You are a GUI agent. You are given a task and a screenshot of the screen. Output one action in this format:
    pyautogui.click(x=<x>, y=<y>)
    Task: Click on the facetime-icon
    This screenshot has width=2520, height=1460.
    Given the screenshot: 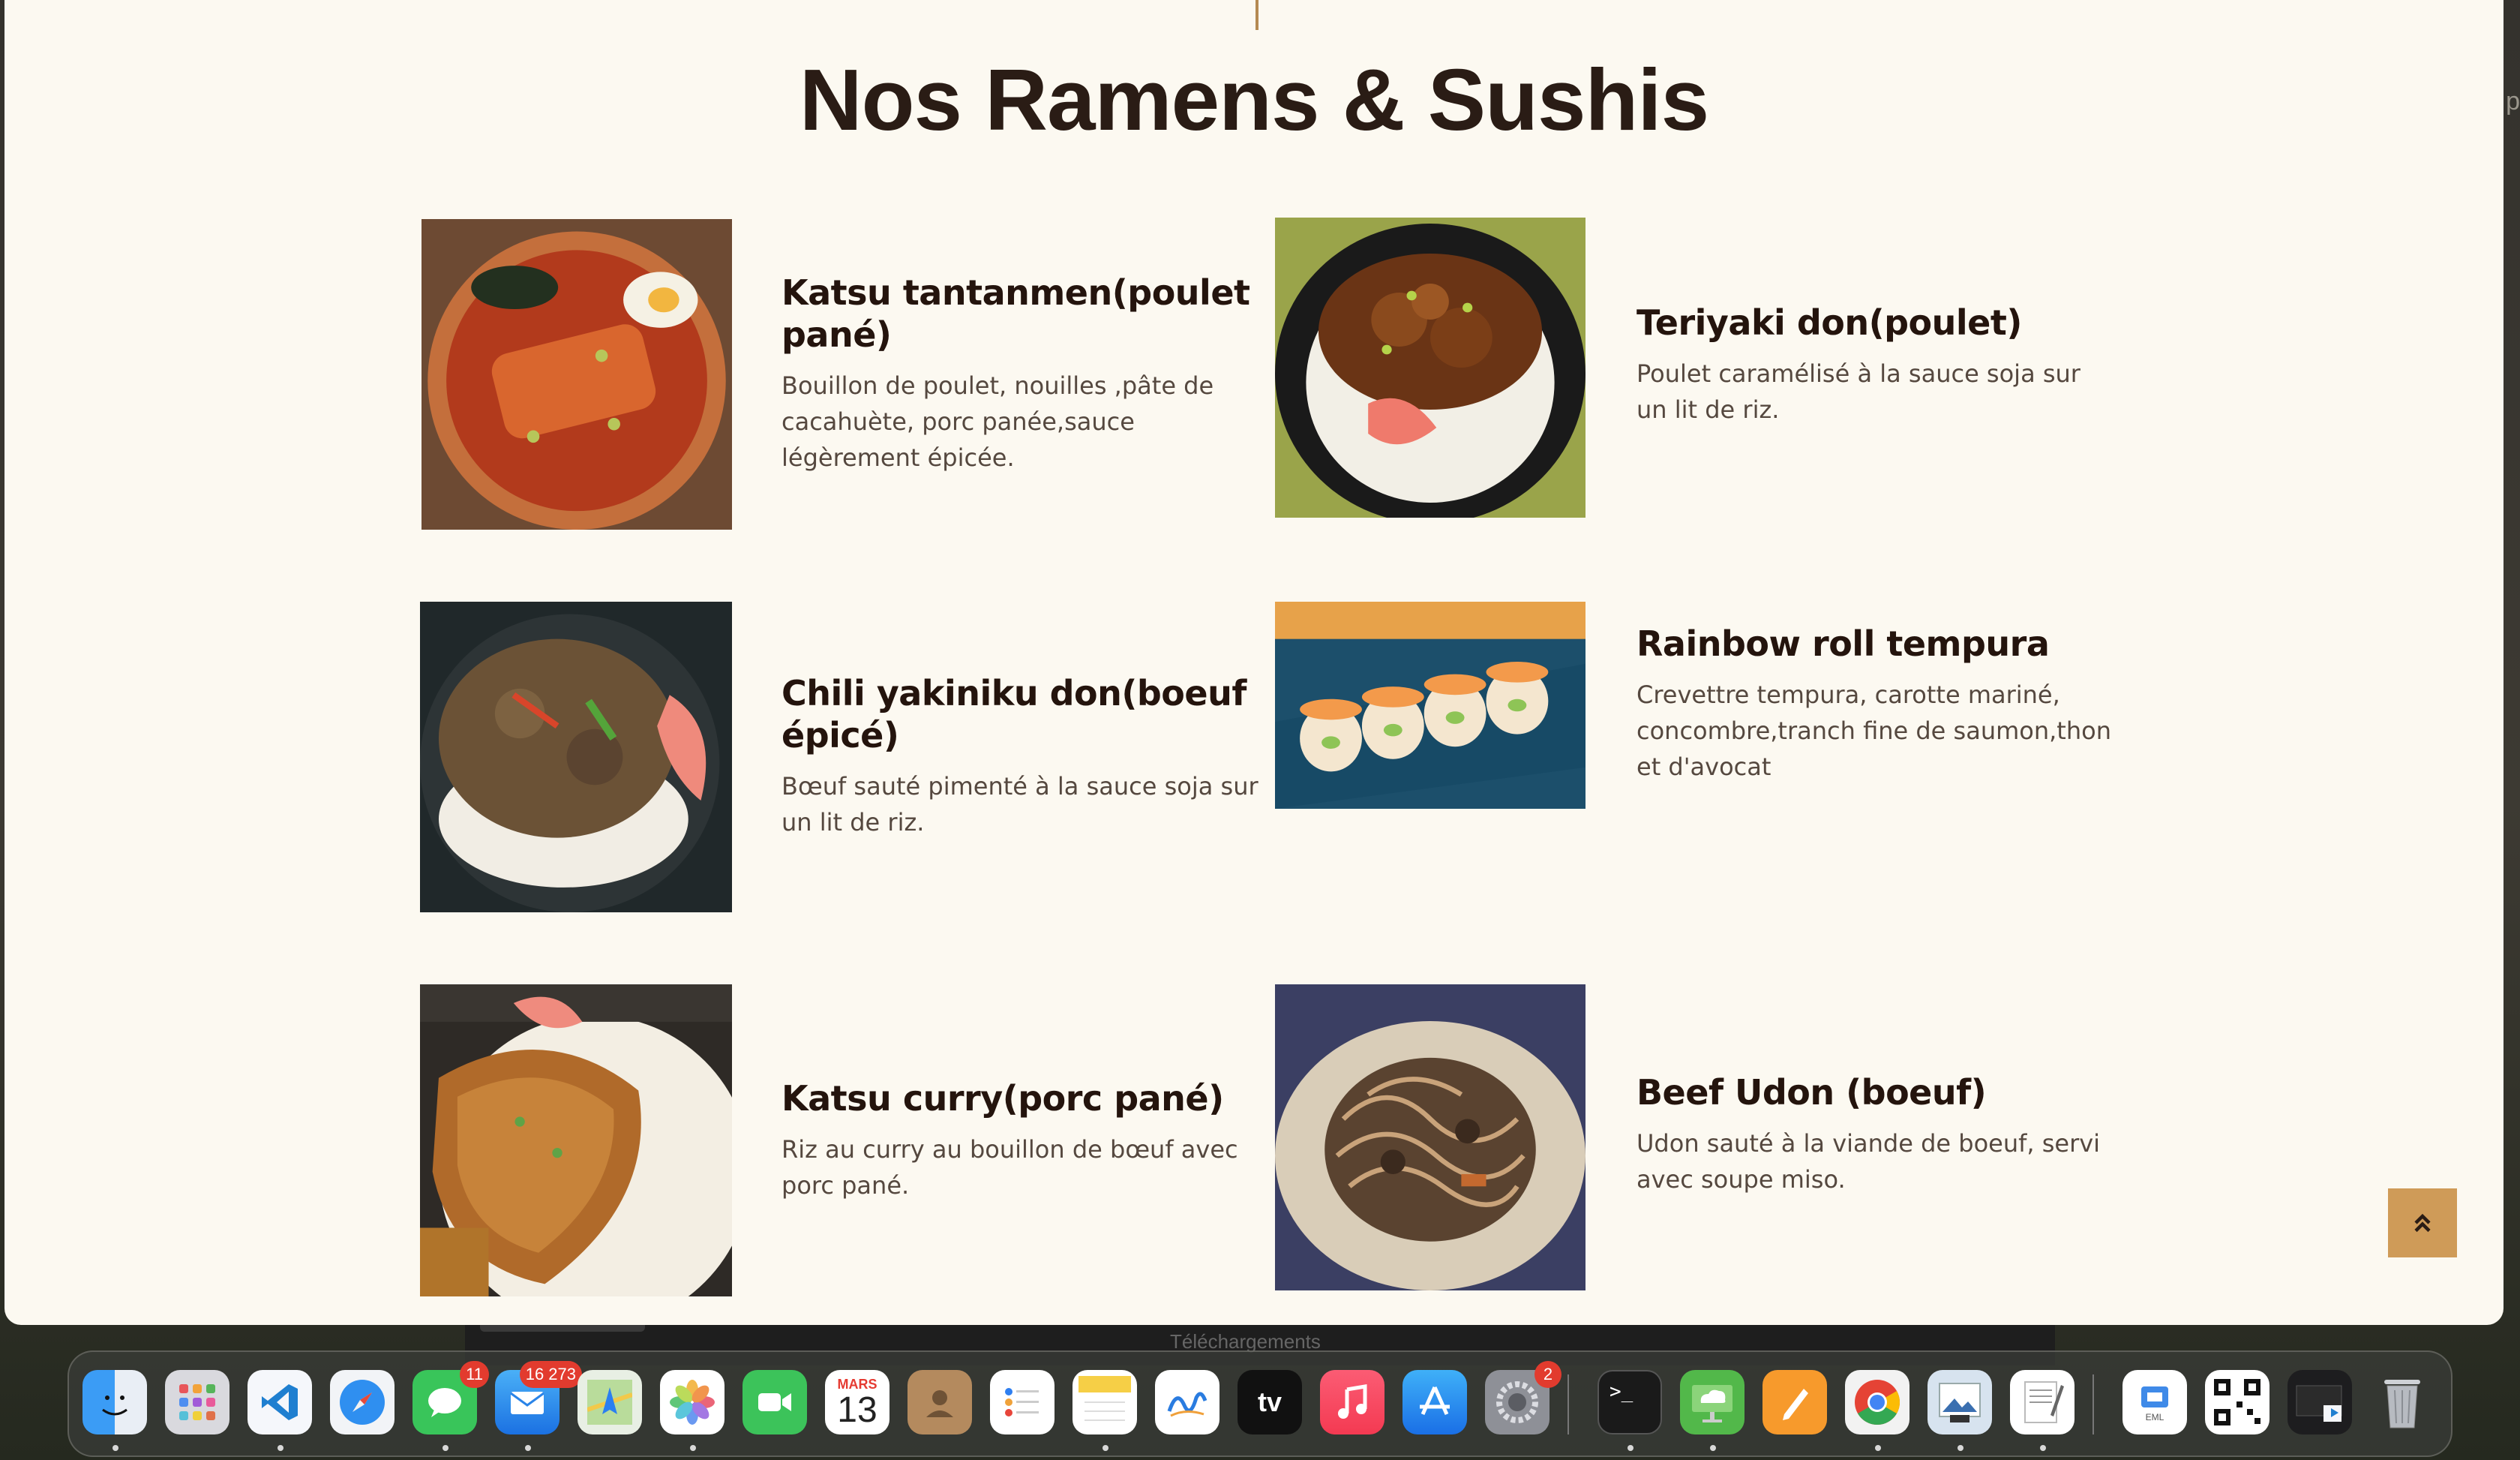 What is the action you would take?
    pyautogui.click(x=774, y=1402)
    